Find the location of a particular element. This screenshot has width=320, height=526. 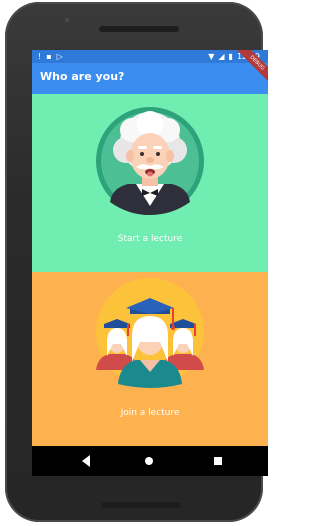

status-bar: ! ▪ ▷ ▼ ◢ ▮ 12:29 is located at coordinates (150, 56).